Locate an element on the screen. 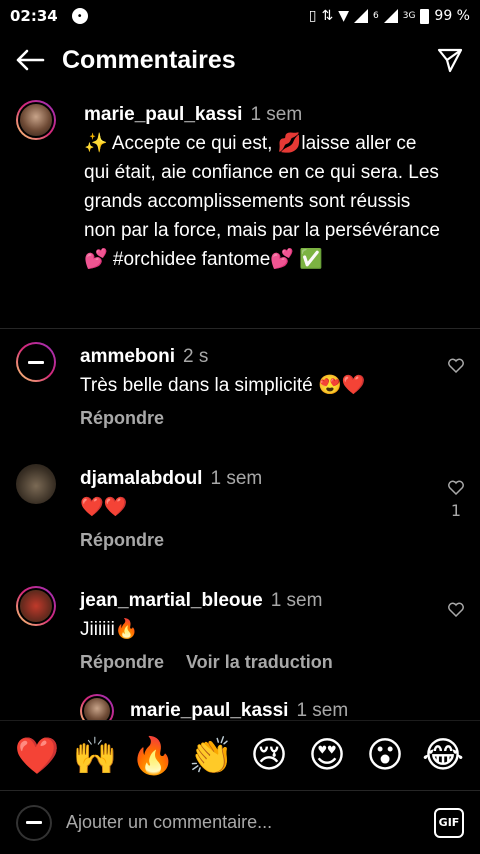 This screenshot has width=480, height=854. comment-item: djamalabdoul 1 sem ❤️❤️ Répondre 1 is located at coordinates (240, 509).